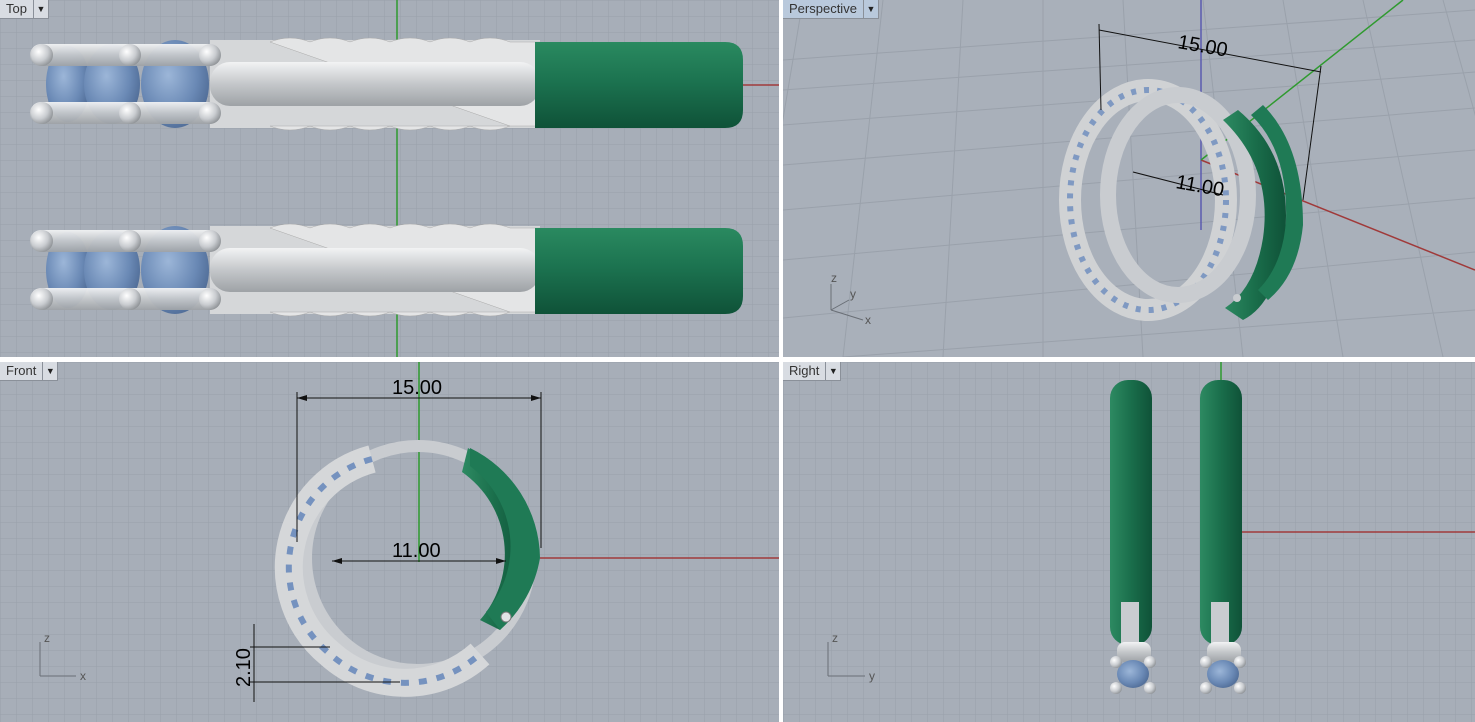 The width and height of the screenshot is (1475, 722). I want to click on tab-top: Top ▼, so click(24, 9).